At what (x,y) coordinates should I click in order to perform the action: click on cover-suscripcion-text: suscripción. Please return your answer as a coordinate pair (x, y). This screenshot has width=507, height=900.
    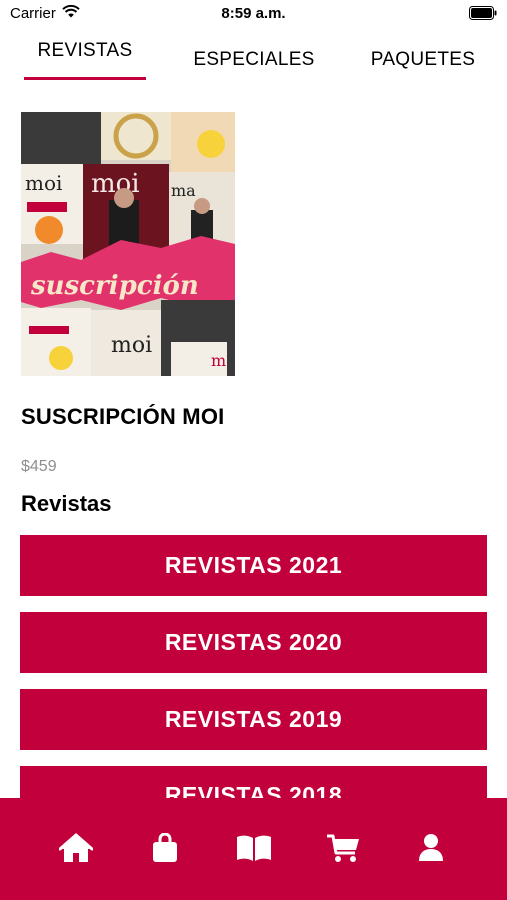
    Looking at the image, I should click on (114, 286).